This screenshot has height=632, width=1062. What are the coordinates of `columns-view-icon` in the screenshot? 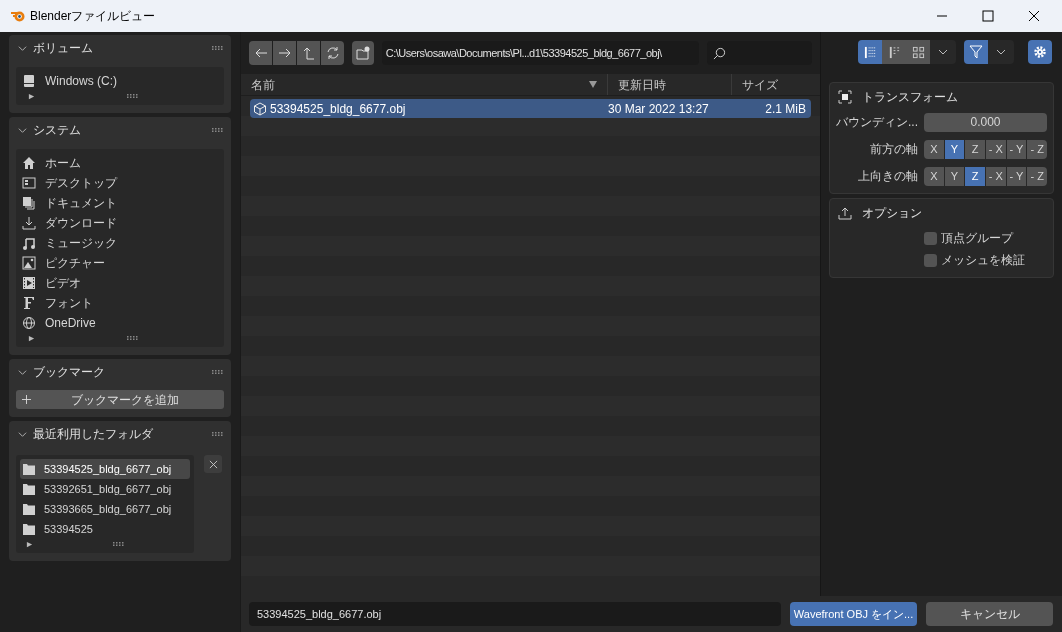 It's located at (894, 52).